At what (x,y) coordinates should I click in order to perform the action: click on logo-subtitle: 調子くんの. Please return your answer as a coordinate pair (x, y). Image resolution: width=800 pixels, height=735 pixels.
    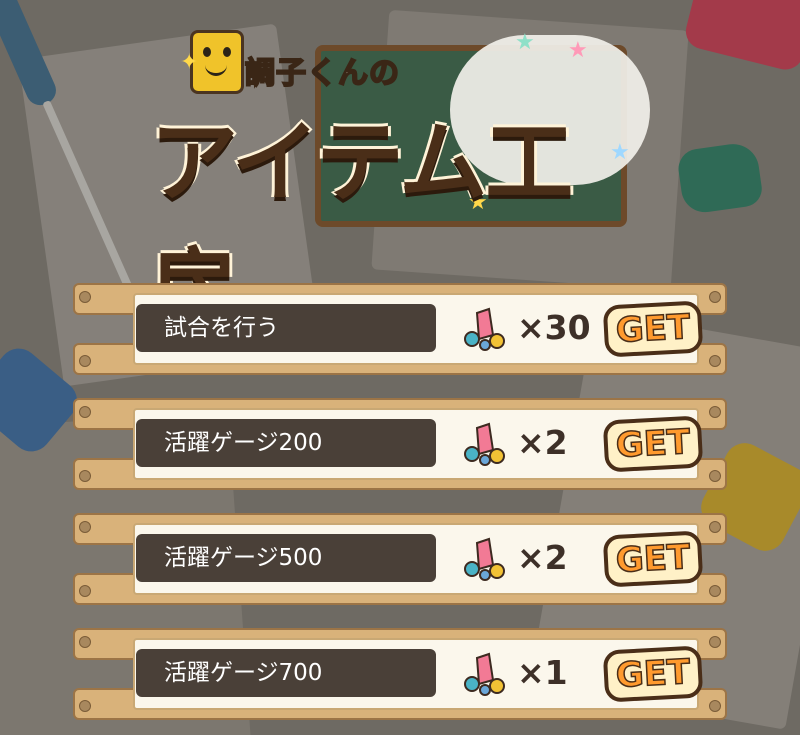
    Looking at the image, I should click on (322, 73).